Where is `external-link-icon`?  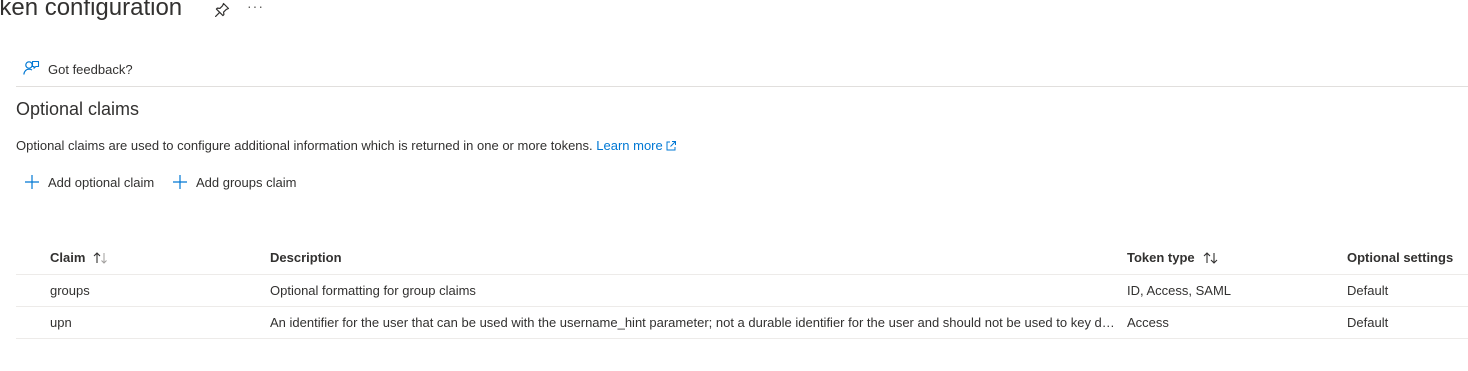 external-link-icon is located at coordinates (671, 146).